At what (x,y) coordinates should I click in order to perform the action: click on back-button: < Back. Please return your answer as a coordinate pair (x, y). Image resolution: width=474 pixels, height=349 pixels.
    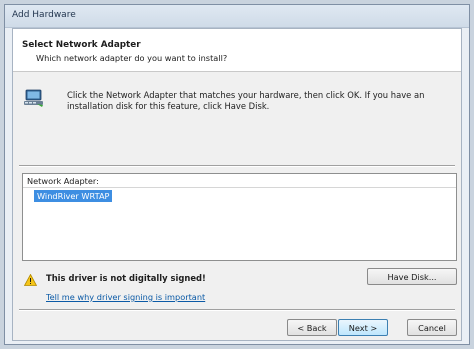
    Looking at the image, I should click on (312, 327).